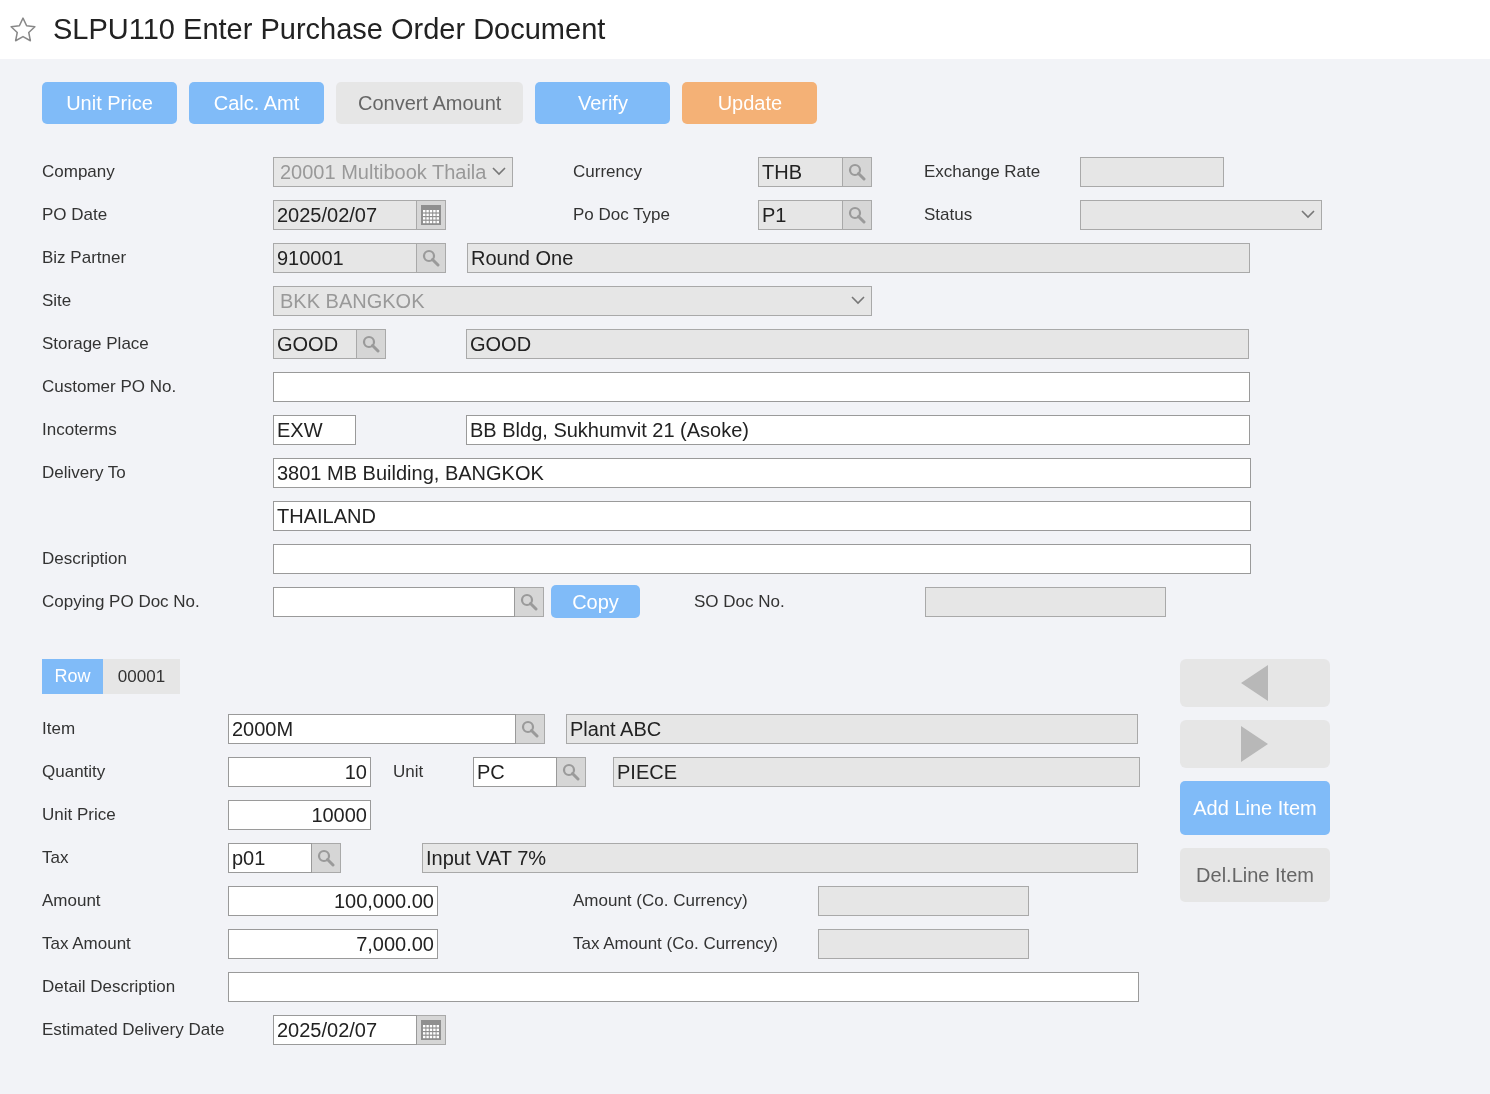  Describe the element at coordinates (57, 300) in the screenshot. I see `field-label: Site` at that location.